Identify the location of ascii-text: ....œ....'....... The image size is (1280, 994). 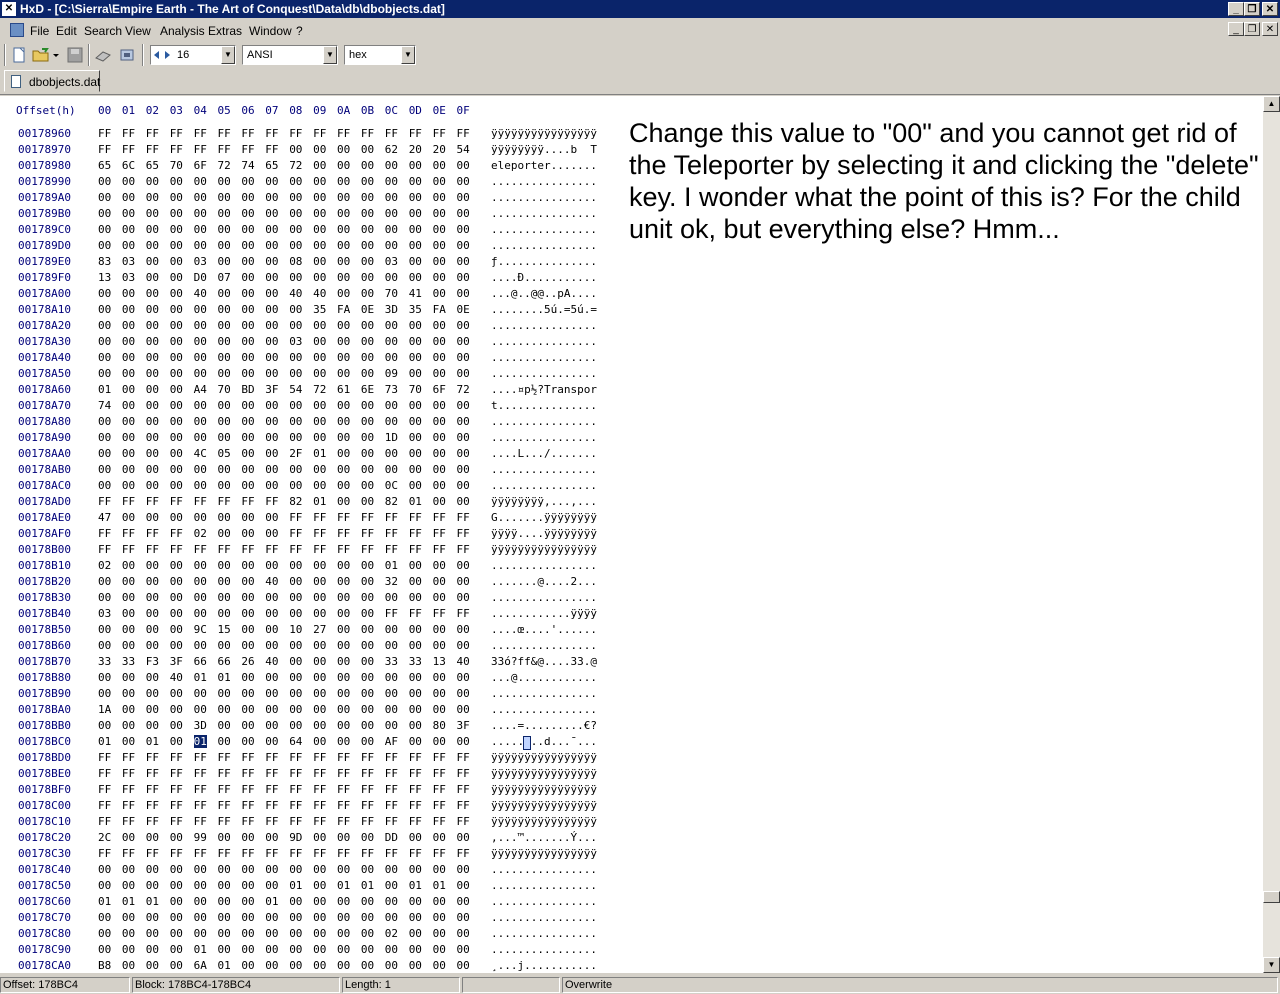
(556, 631).